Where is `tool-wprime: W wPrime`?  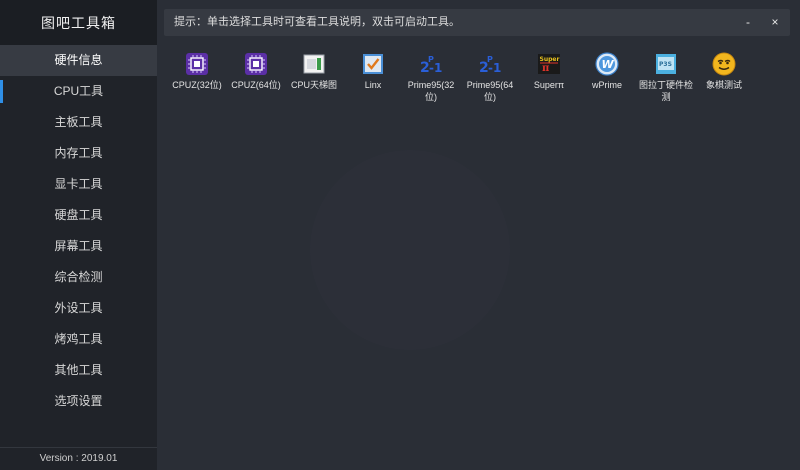 tool-wprime: W wPrime is located at coordinates (607, 71).